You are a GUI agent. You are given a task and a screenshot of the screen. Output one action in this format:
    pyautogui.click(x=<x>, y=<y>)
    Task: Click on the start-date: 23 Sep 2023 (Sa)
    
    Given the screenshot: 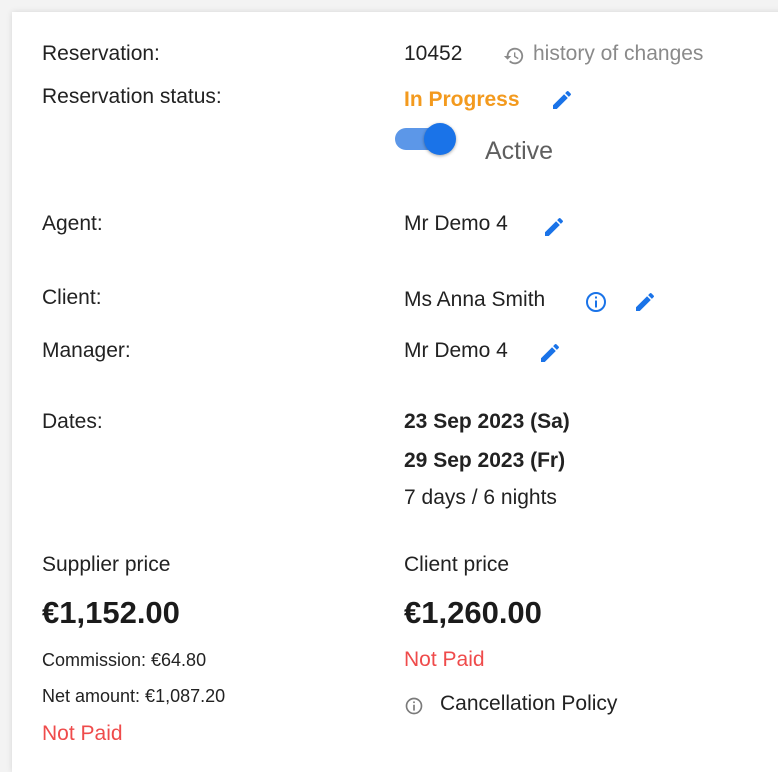 What is the action you would take?
    pyautogui.click(x=487, y=421)
    